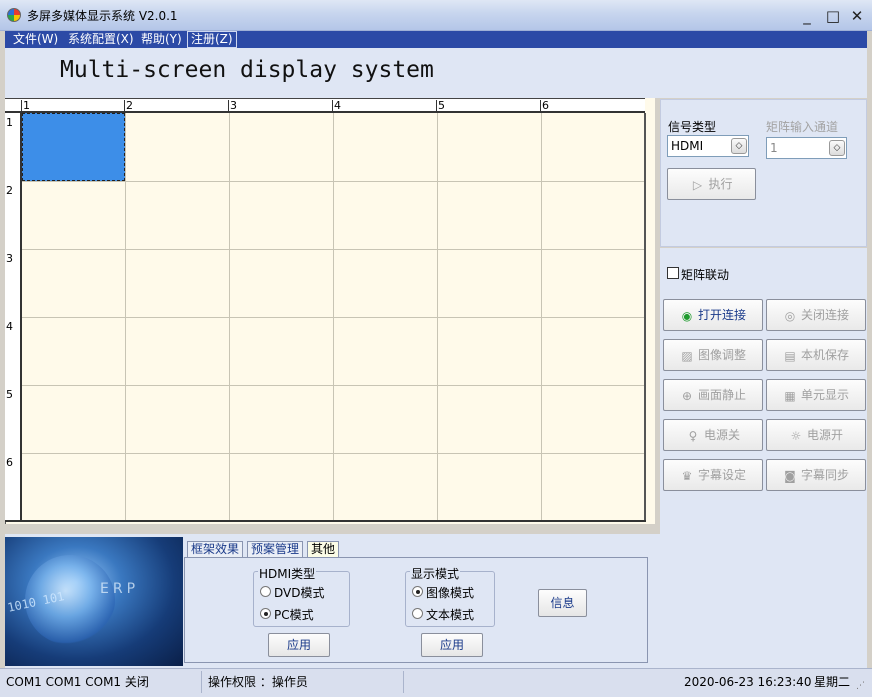  Describe the element at coordinates (790, 355) in the screenshot. I see `save-icon: ▤` at that location.